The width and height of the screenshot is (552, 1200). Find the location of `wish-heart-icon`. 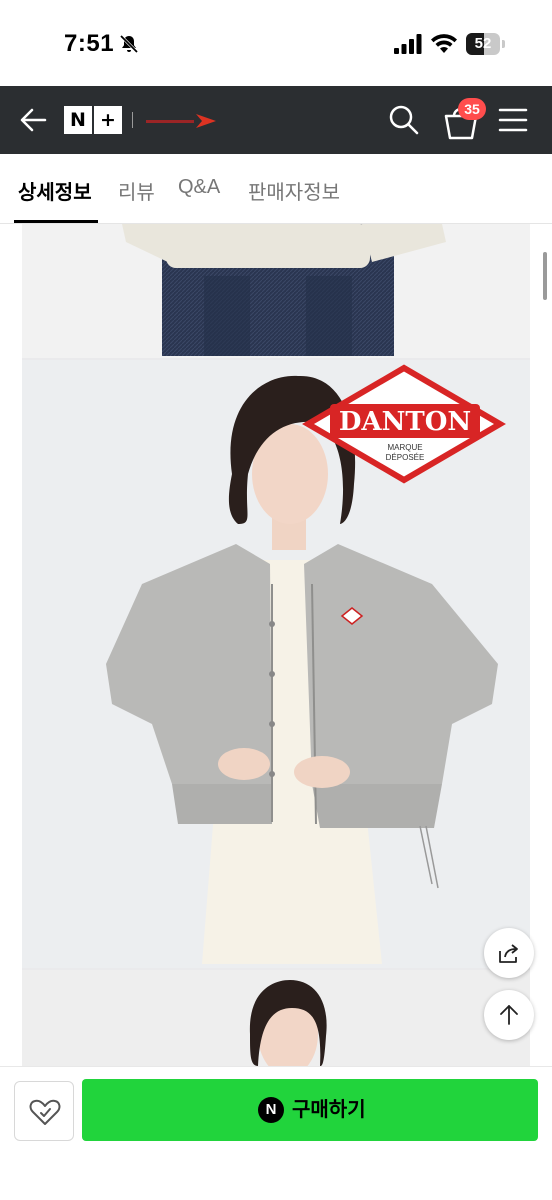

wish-heart-icon is located at coordinates (45, 1112).